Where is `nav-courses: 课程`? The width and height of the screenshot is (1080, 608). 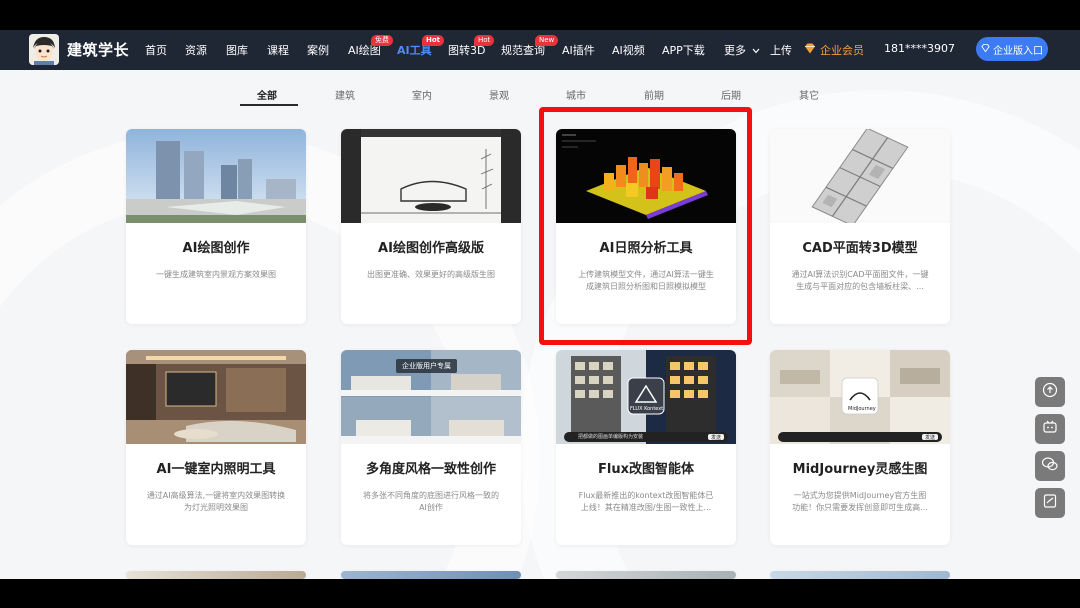
nav-courses: 课程 is located at coordinates (278, 50).